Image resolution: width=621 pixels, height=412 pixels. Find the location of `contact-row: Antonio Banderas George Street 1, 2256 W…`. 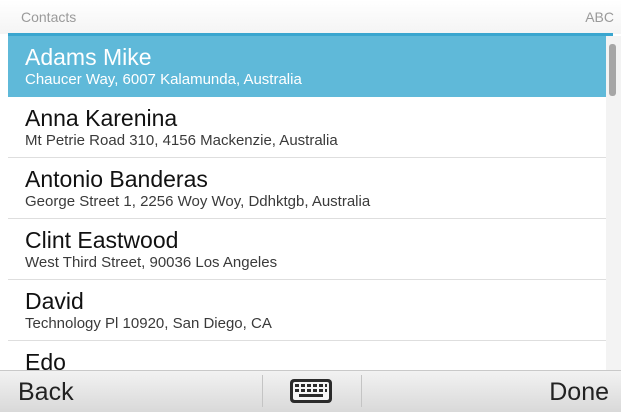

contact-row: Antonio Banderas George Street 1, 2256 W… is located at coordinates (307, 188).